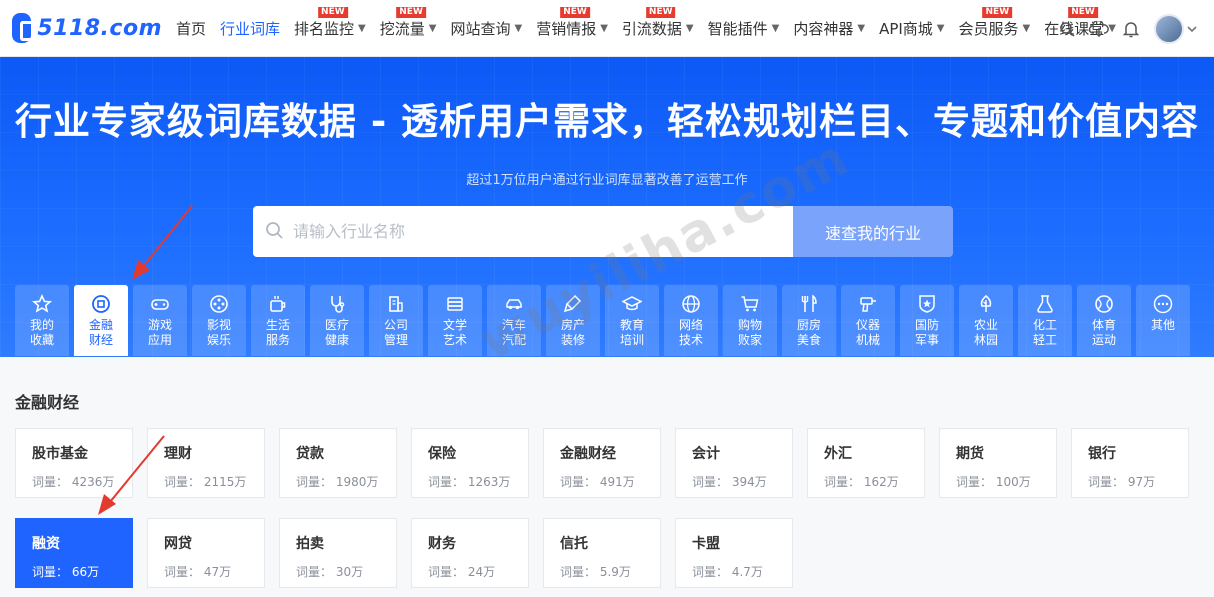 The image size is (1214, 597). Describe the element at coordinates (514, 320) in the screenshot. I see `category-tab: 汽车 汽配` at that location.